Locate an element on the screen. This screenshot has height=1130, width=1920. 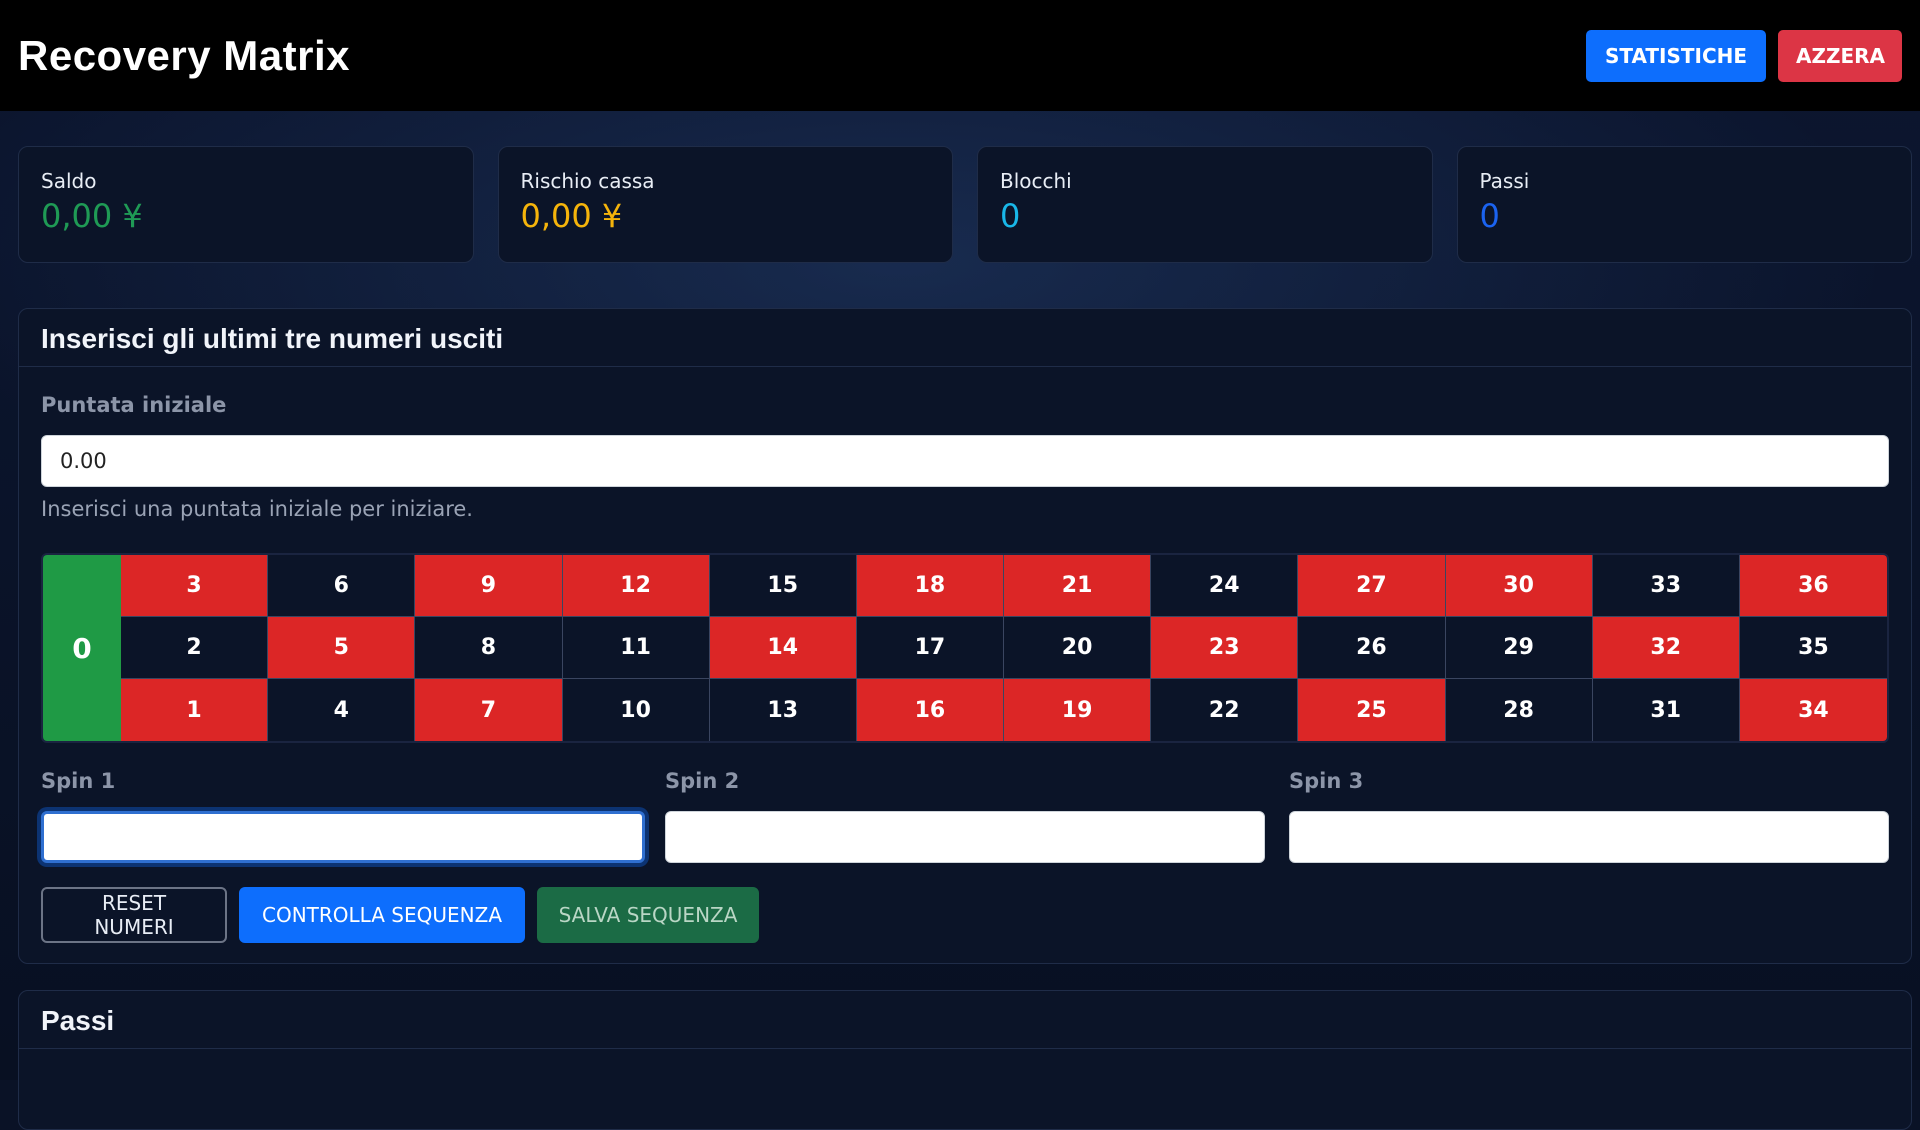
steps-title: Passi is located at coordinates (965, 1020).